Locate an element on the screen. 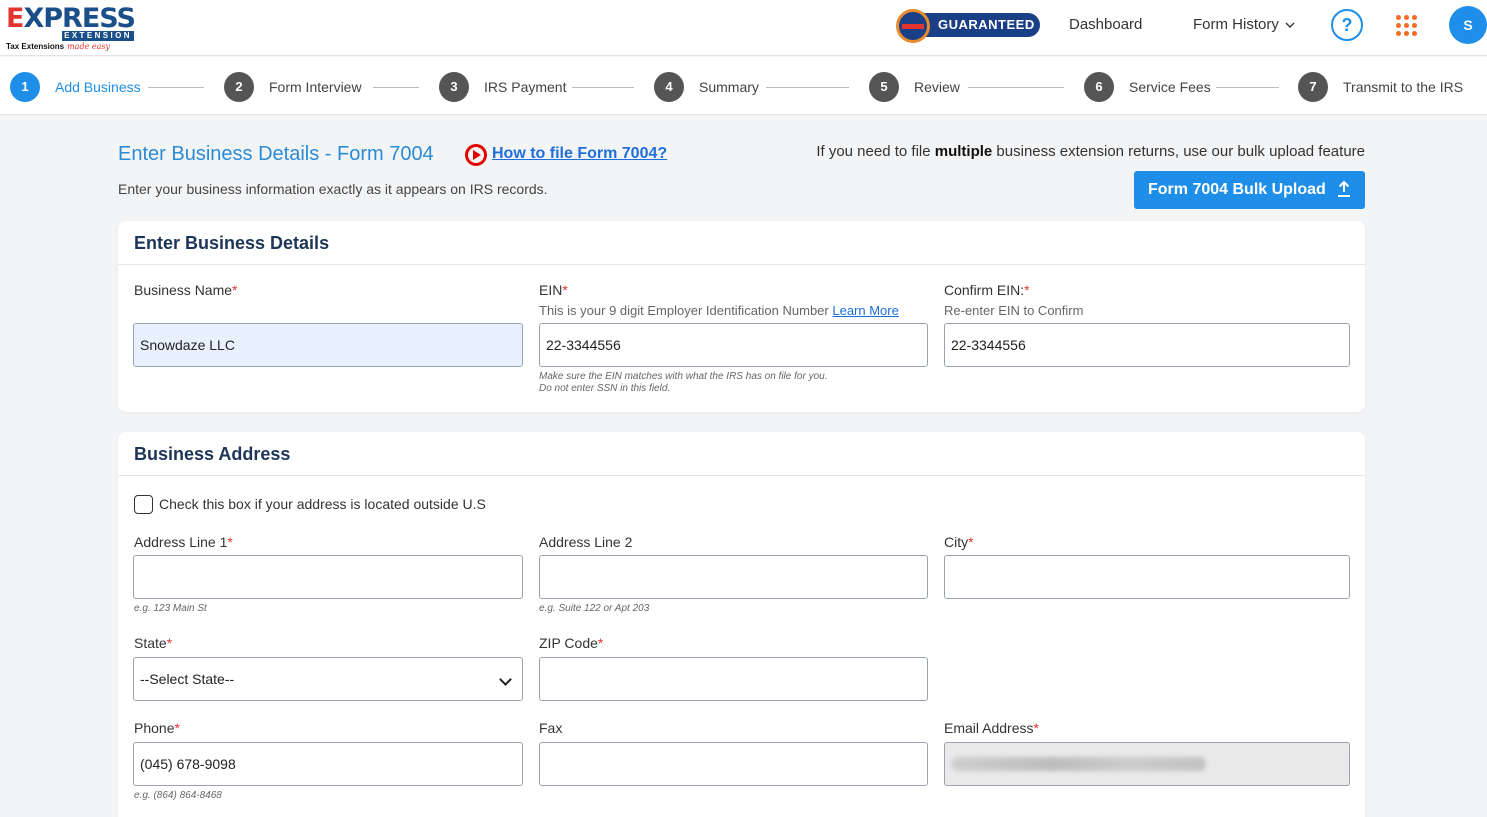 Image resolution: width=1487 pixels, height=817 pixels. step-number: 4 is located at coordinates (669, 87).